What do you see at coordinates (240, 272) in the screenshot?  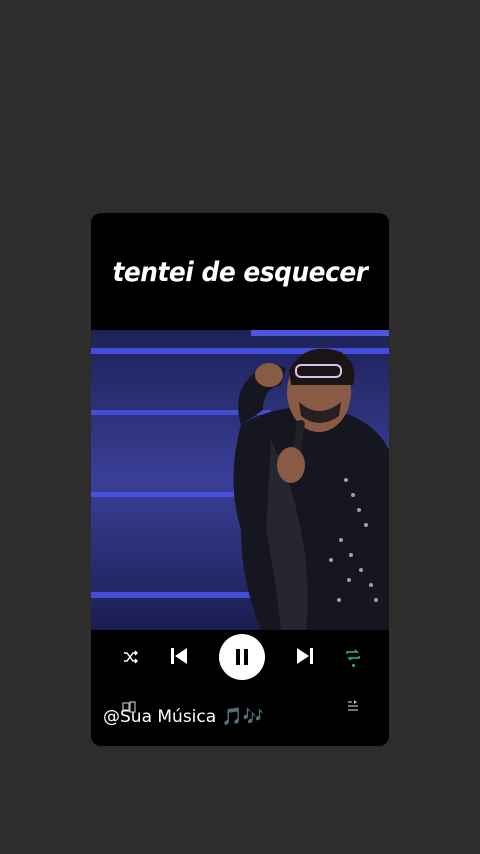 I see `post-title: tentei de esquecer` at bounding box center [240, 272].